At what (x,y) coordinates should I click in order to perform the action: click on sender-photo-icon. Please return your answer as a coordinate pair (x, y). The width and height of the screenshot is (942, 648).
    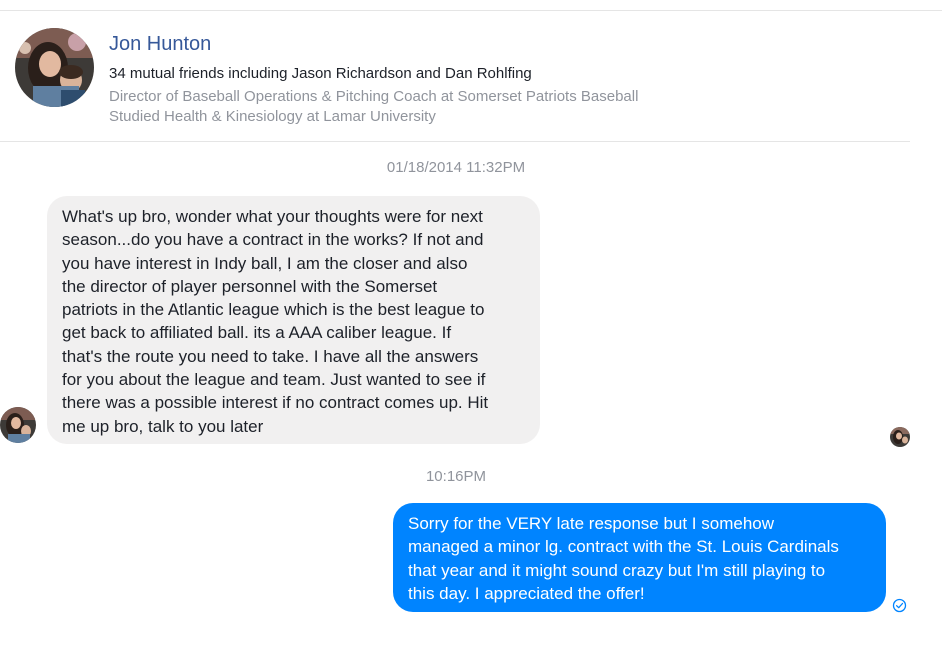
    Looking at the image, I should click on (18, 425).